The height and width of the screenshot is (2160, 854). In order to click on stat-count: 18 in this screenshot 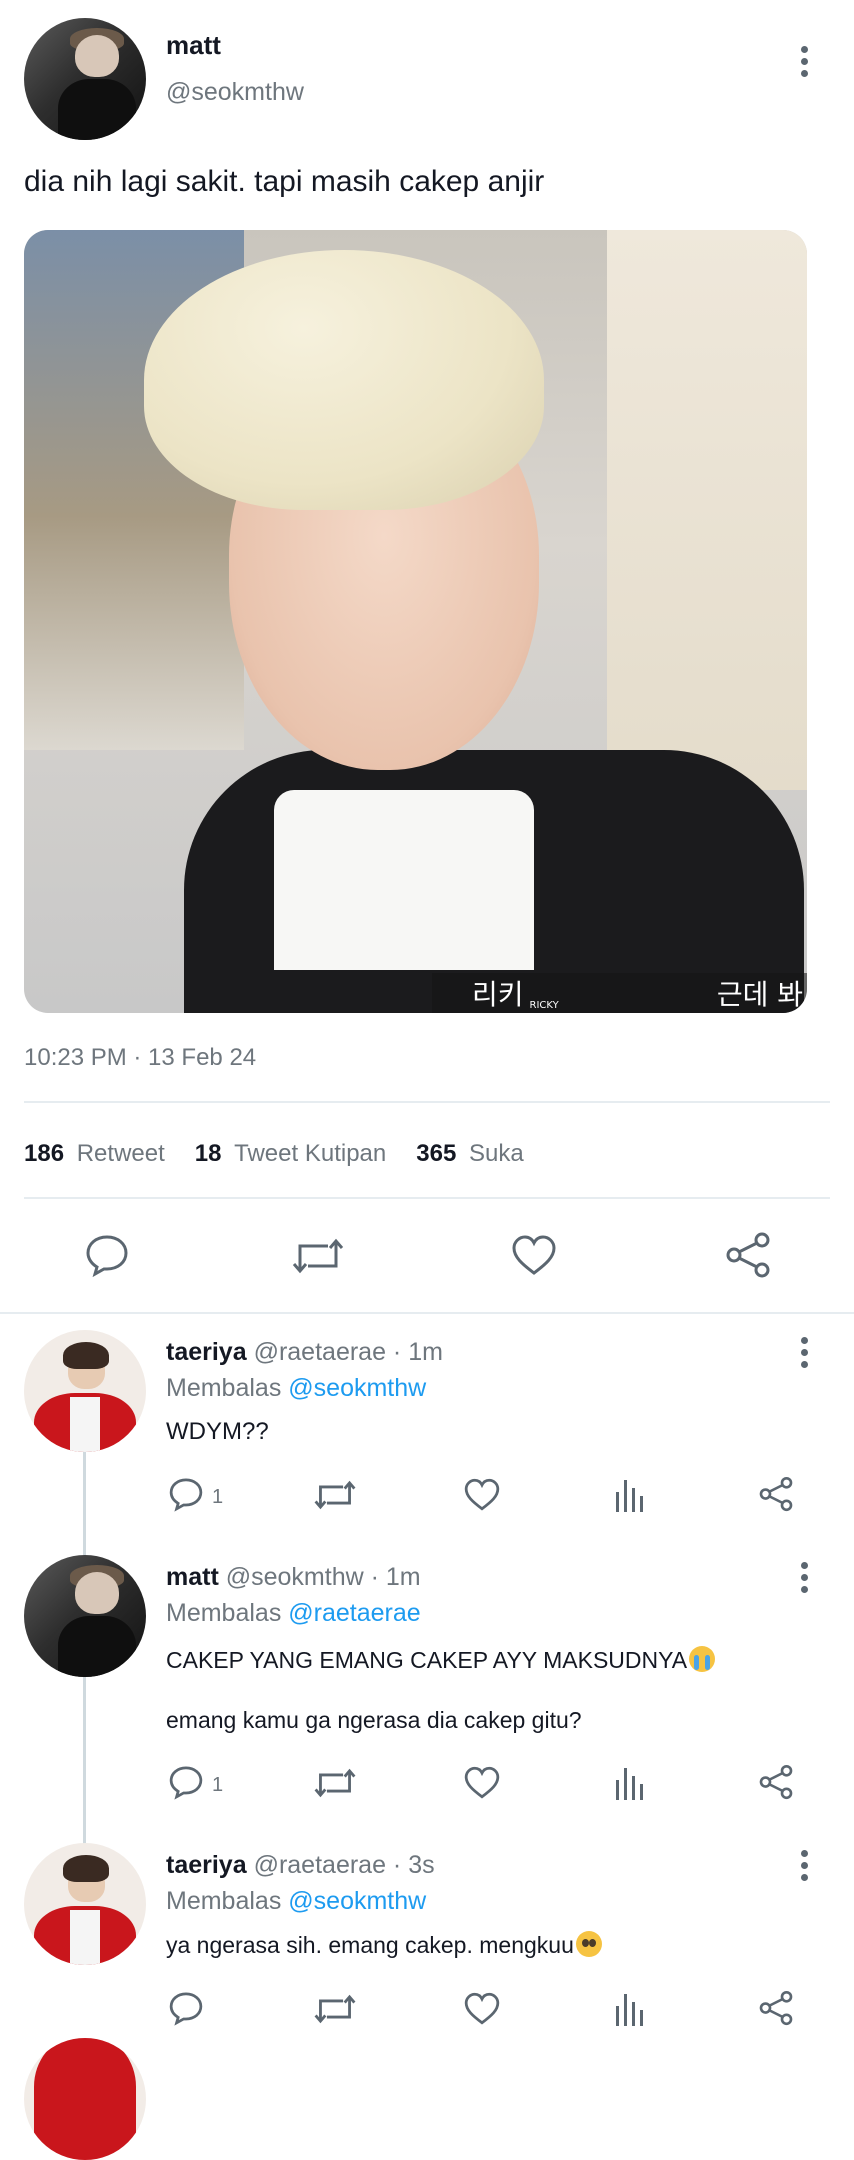, I will do `click(208, 1153)`.